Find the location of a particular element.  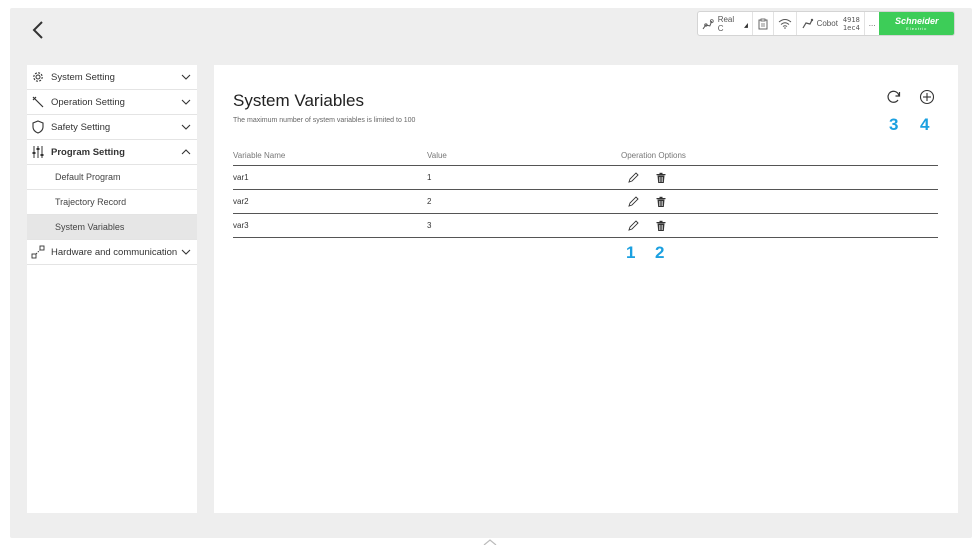

table-row: var1 1 is located at coordinates (585, 178).